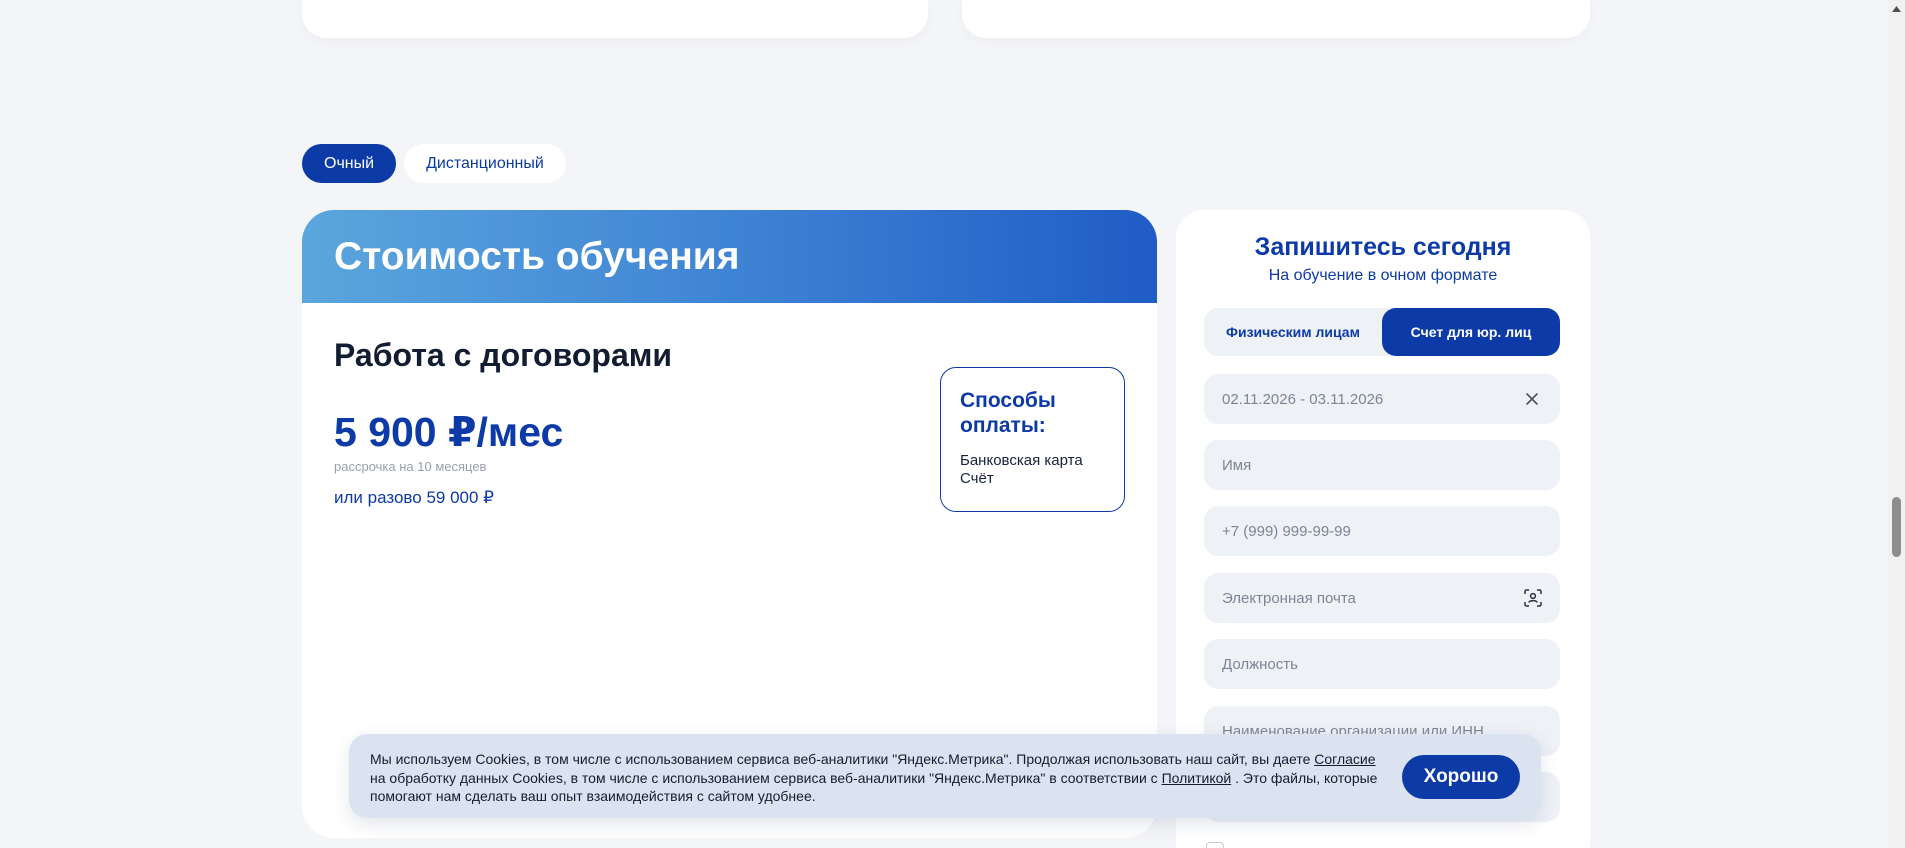  Describe the element at coordinates (1383, 247) in the screenshot. I see `form-title: Запишитесь сегодня` at that location.